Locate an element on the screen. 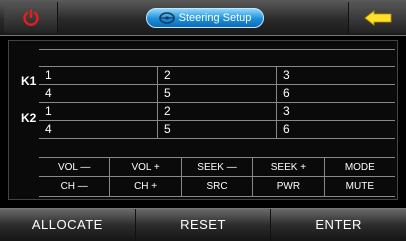 The image size is (406, 241). page-title: Steering Setup is located at coordinates (215, 18).